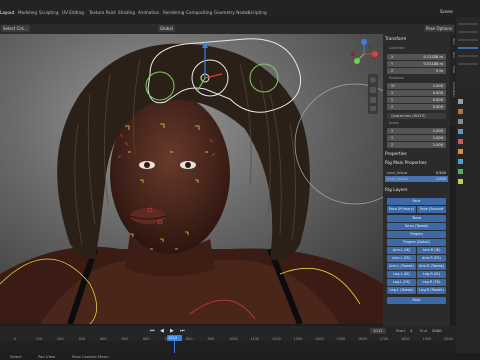 The image size is (480, 360). What do you see at coordinates (227, 29) in the screenshot?
I see `viewport-header: Select Circ... Global Pose Options` at bounding box center [227, 29].